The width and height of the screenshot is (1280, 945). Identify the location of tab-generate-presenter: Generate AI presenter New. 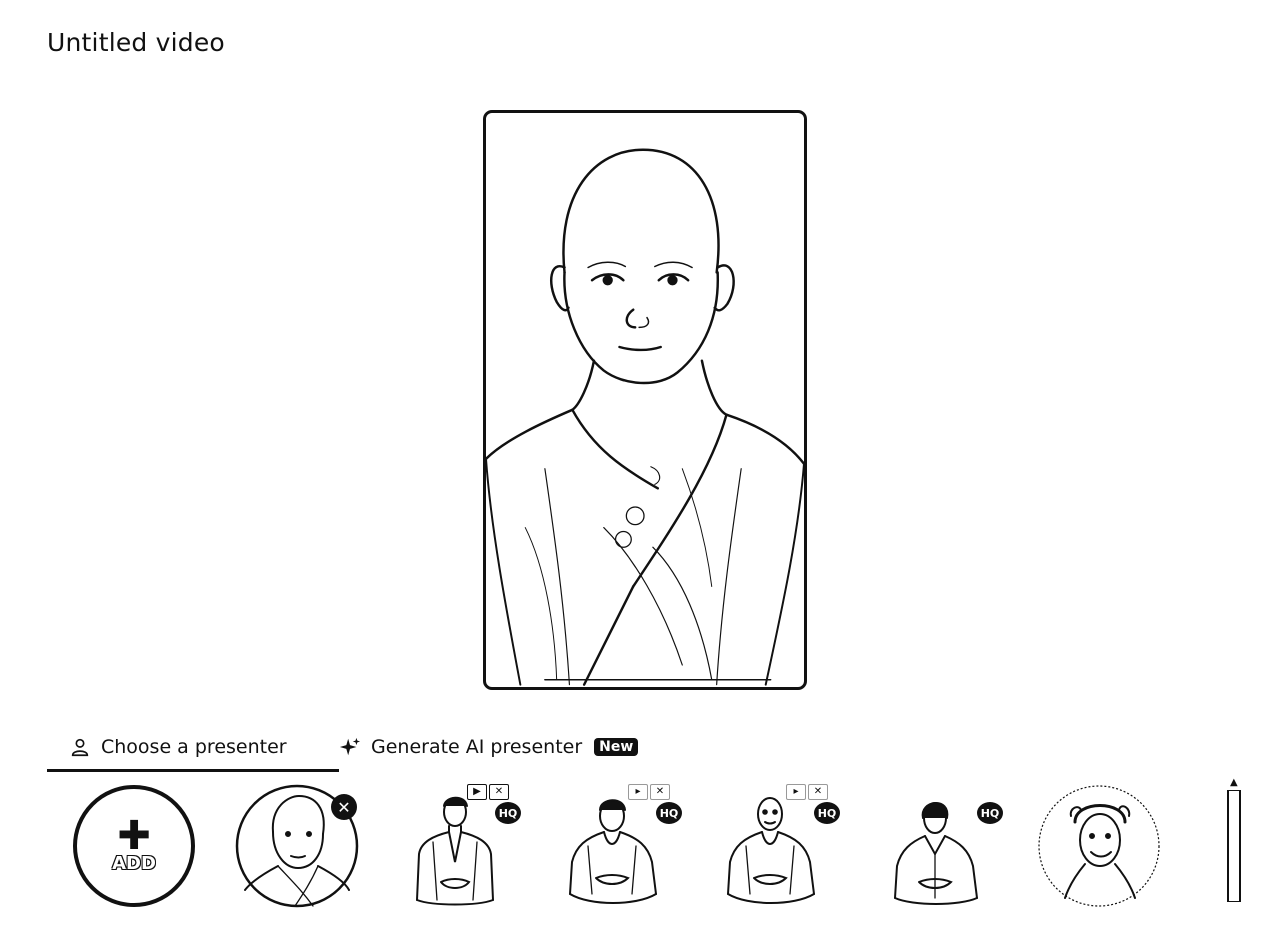
(489, 747).